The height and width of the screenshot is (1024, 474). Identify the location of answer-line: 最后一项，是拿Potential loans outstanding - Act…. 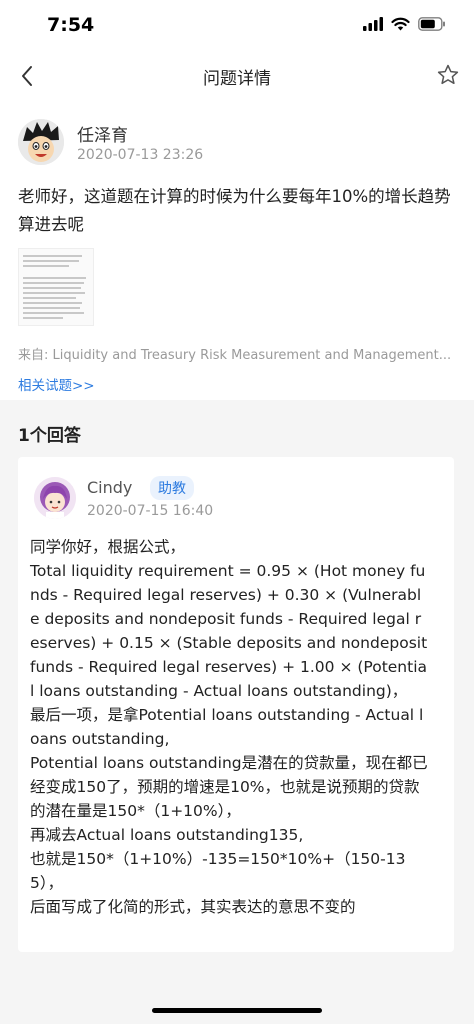
(227, 727).